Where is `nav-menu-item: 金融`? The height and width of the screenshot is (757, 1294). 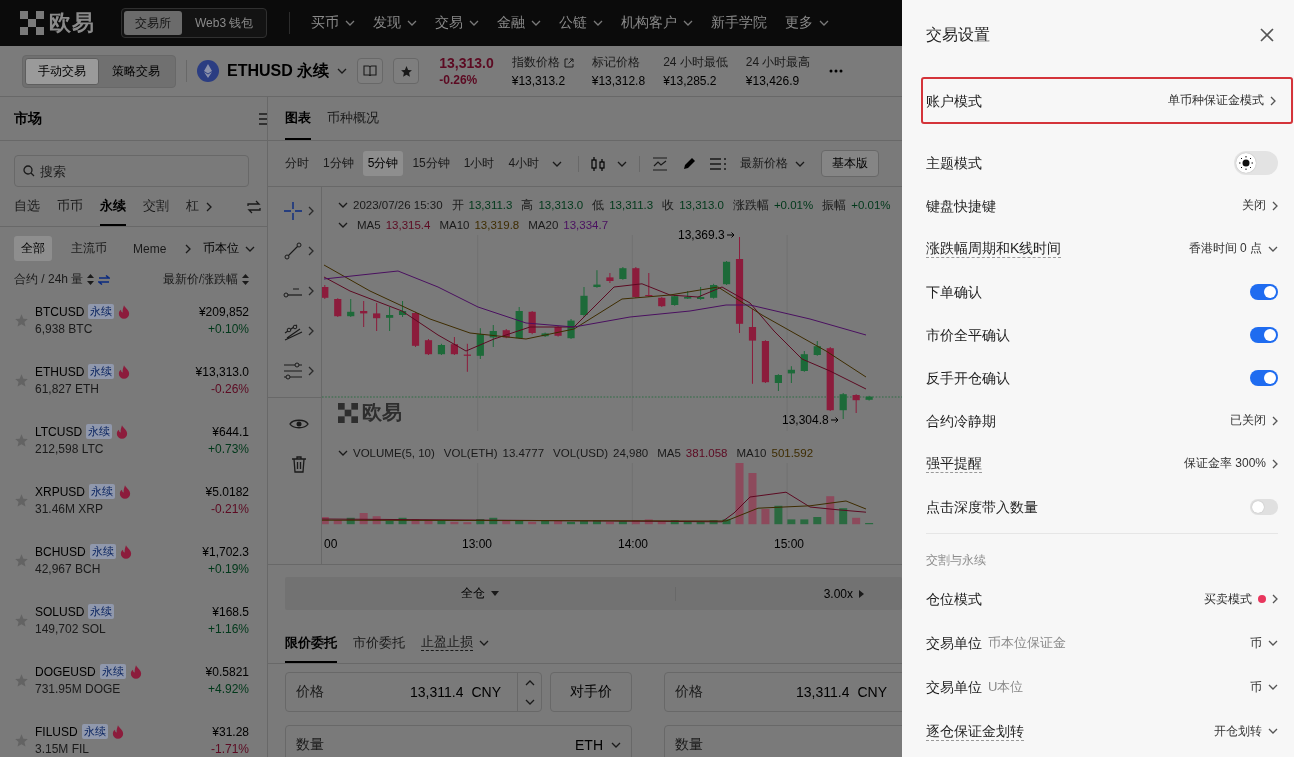
nav-menu-item: 金融 is located at coordinates (519, 23).